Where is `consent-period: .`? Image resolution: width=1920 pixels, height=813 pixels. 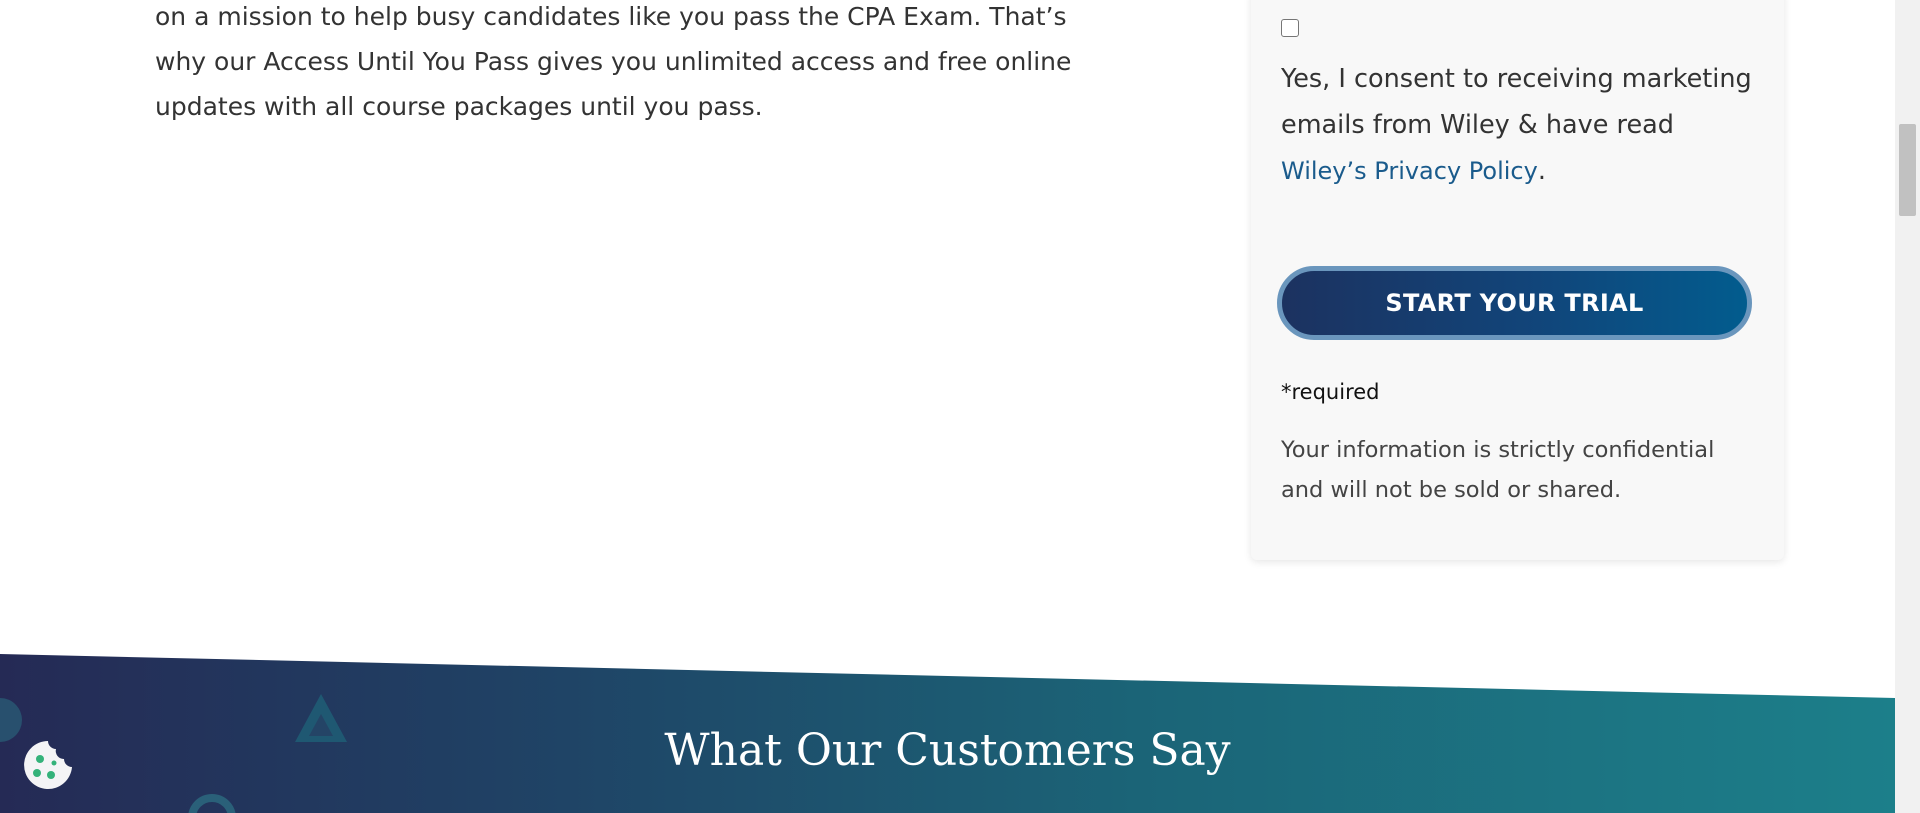 consent-period: . is located at coordinates (1541, 171).